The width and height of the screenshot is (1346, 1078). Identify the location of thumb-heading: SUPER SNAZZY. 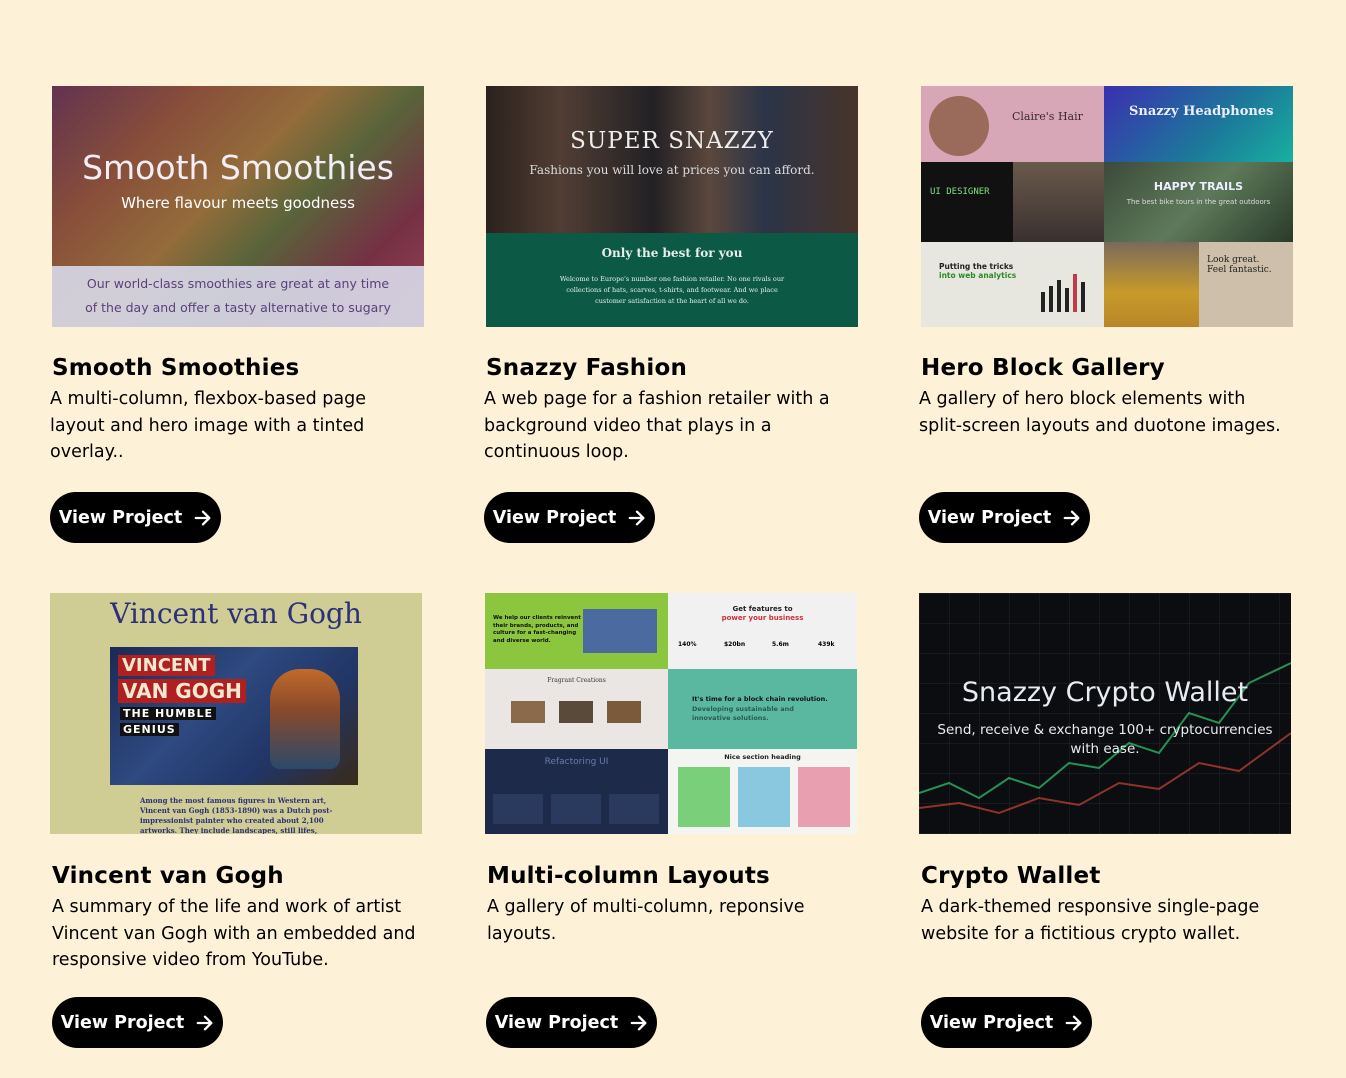
(672, 141).